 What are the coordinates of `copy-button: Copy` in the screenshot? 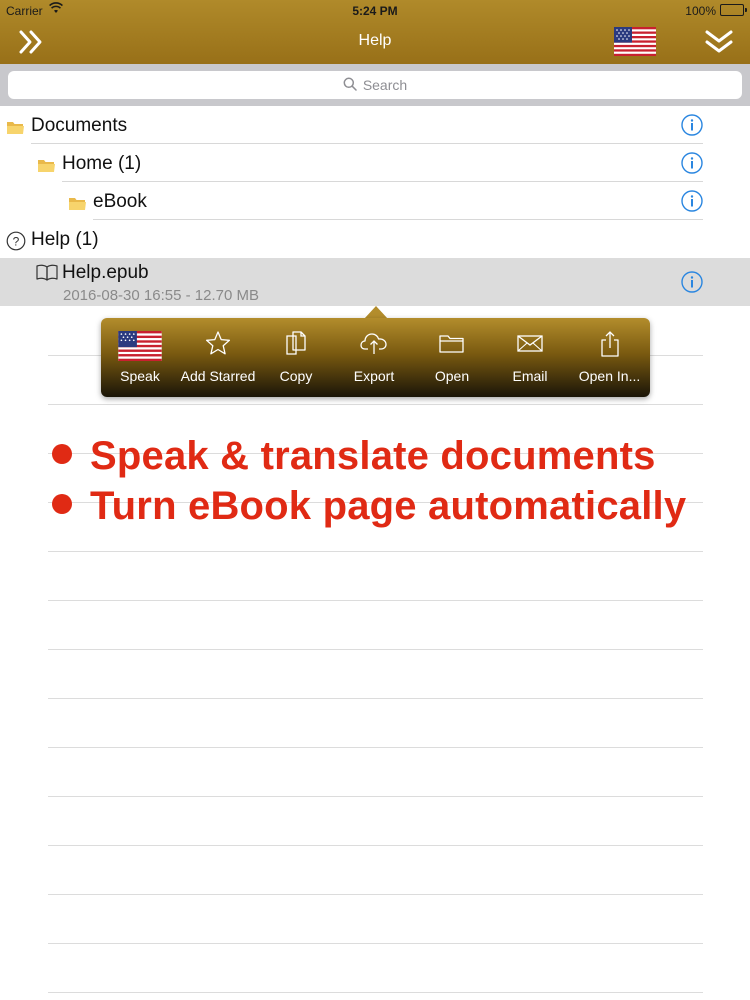 It's located at (296, 357).